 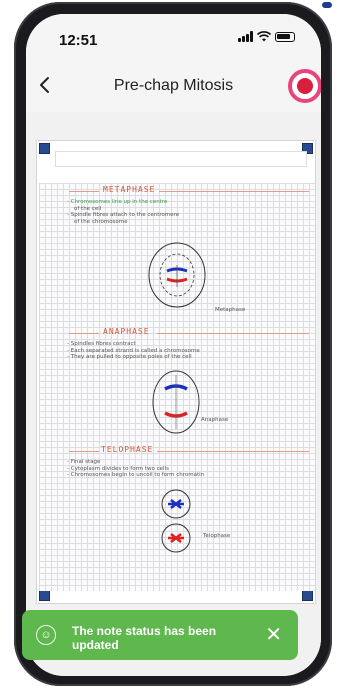 I want to click on status-time: 12:51, so click(x=78, y=40).